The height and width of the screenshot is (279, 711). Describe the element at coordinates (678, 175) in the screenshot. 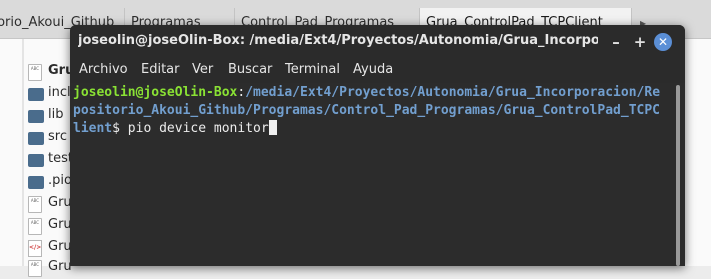

I see `terminal-scrollbar` at that location.